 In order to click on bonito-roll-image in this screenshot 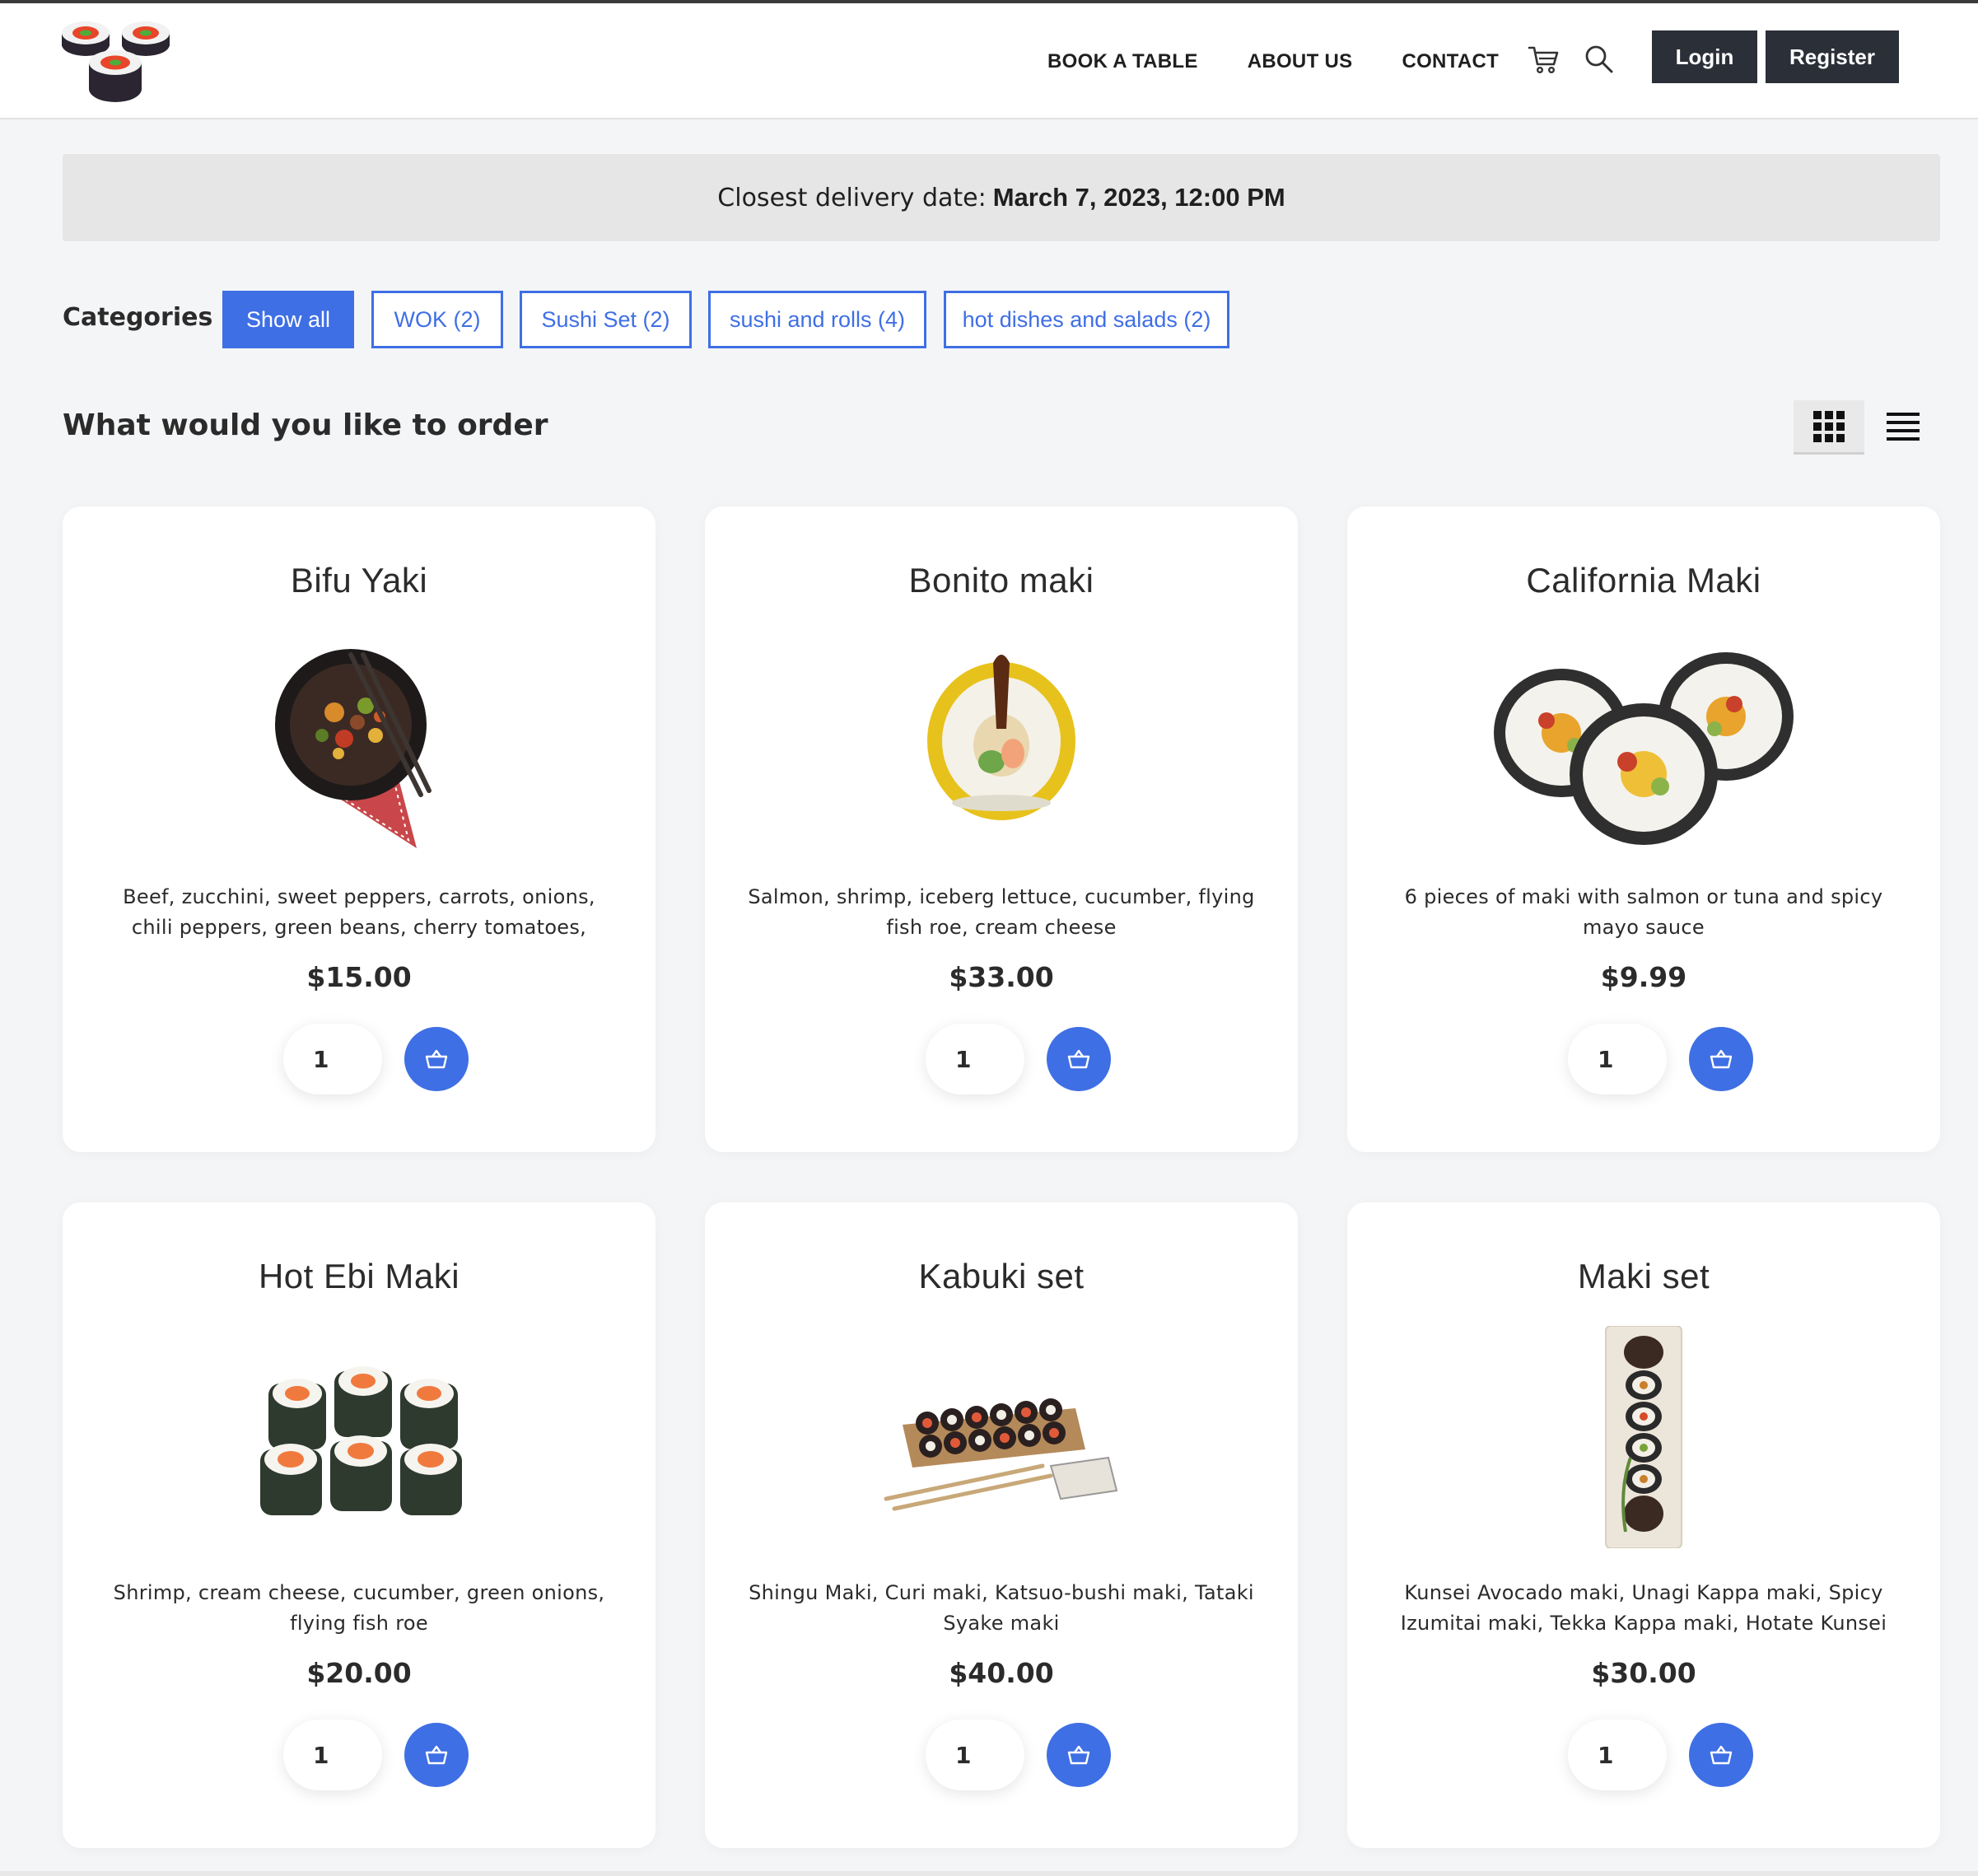, I will do `click(1001, 741)`.